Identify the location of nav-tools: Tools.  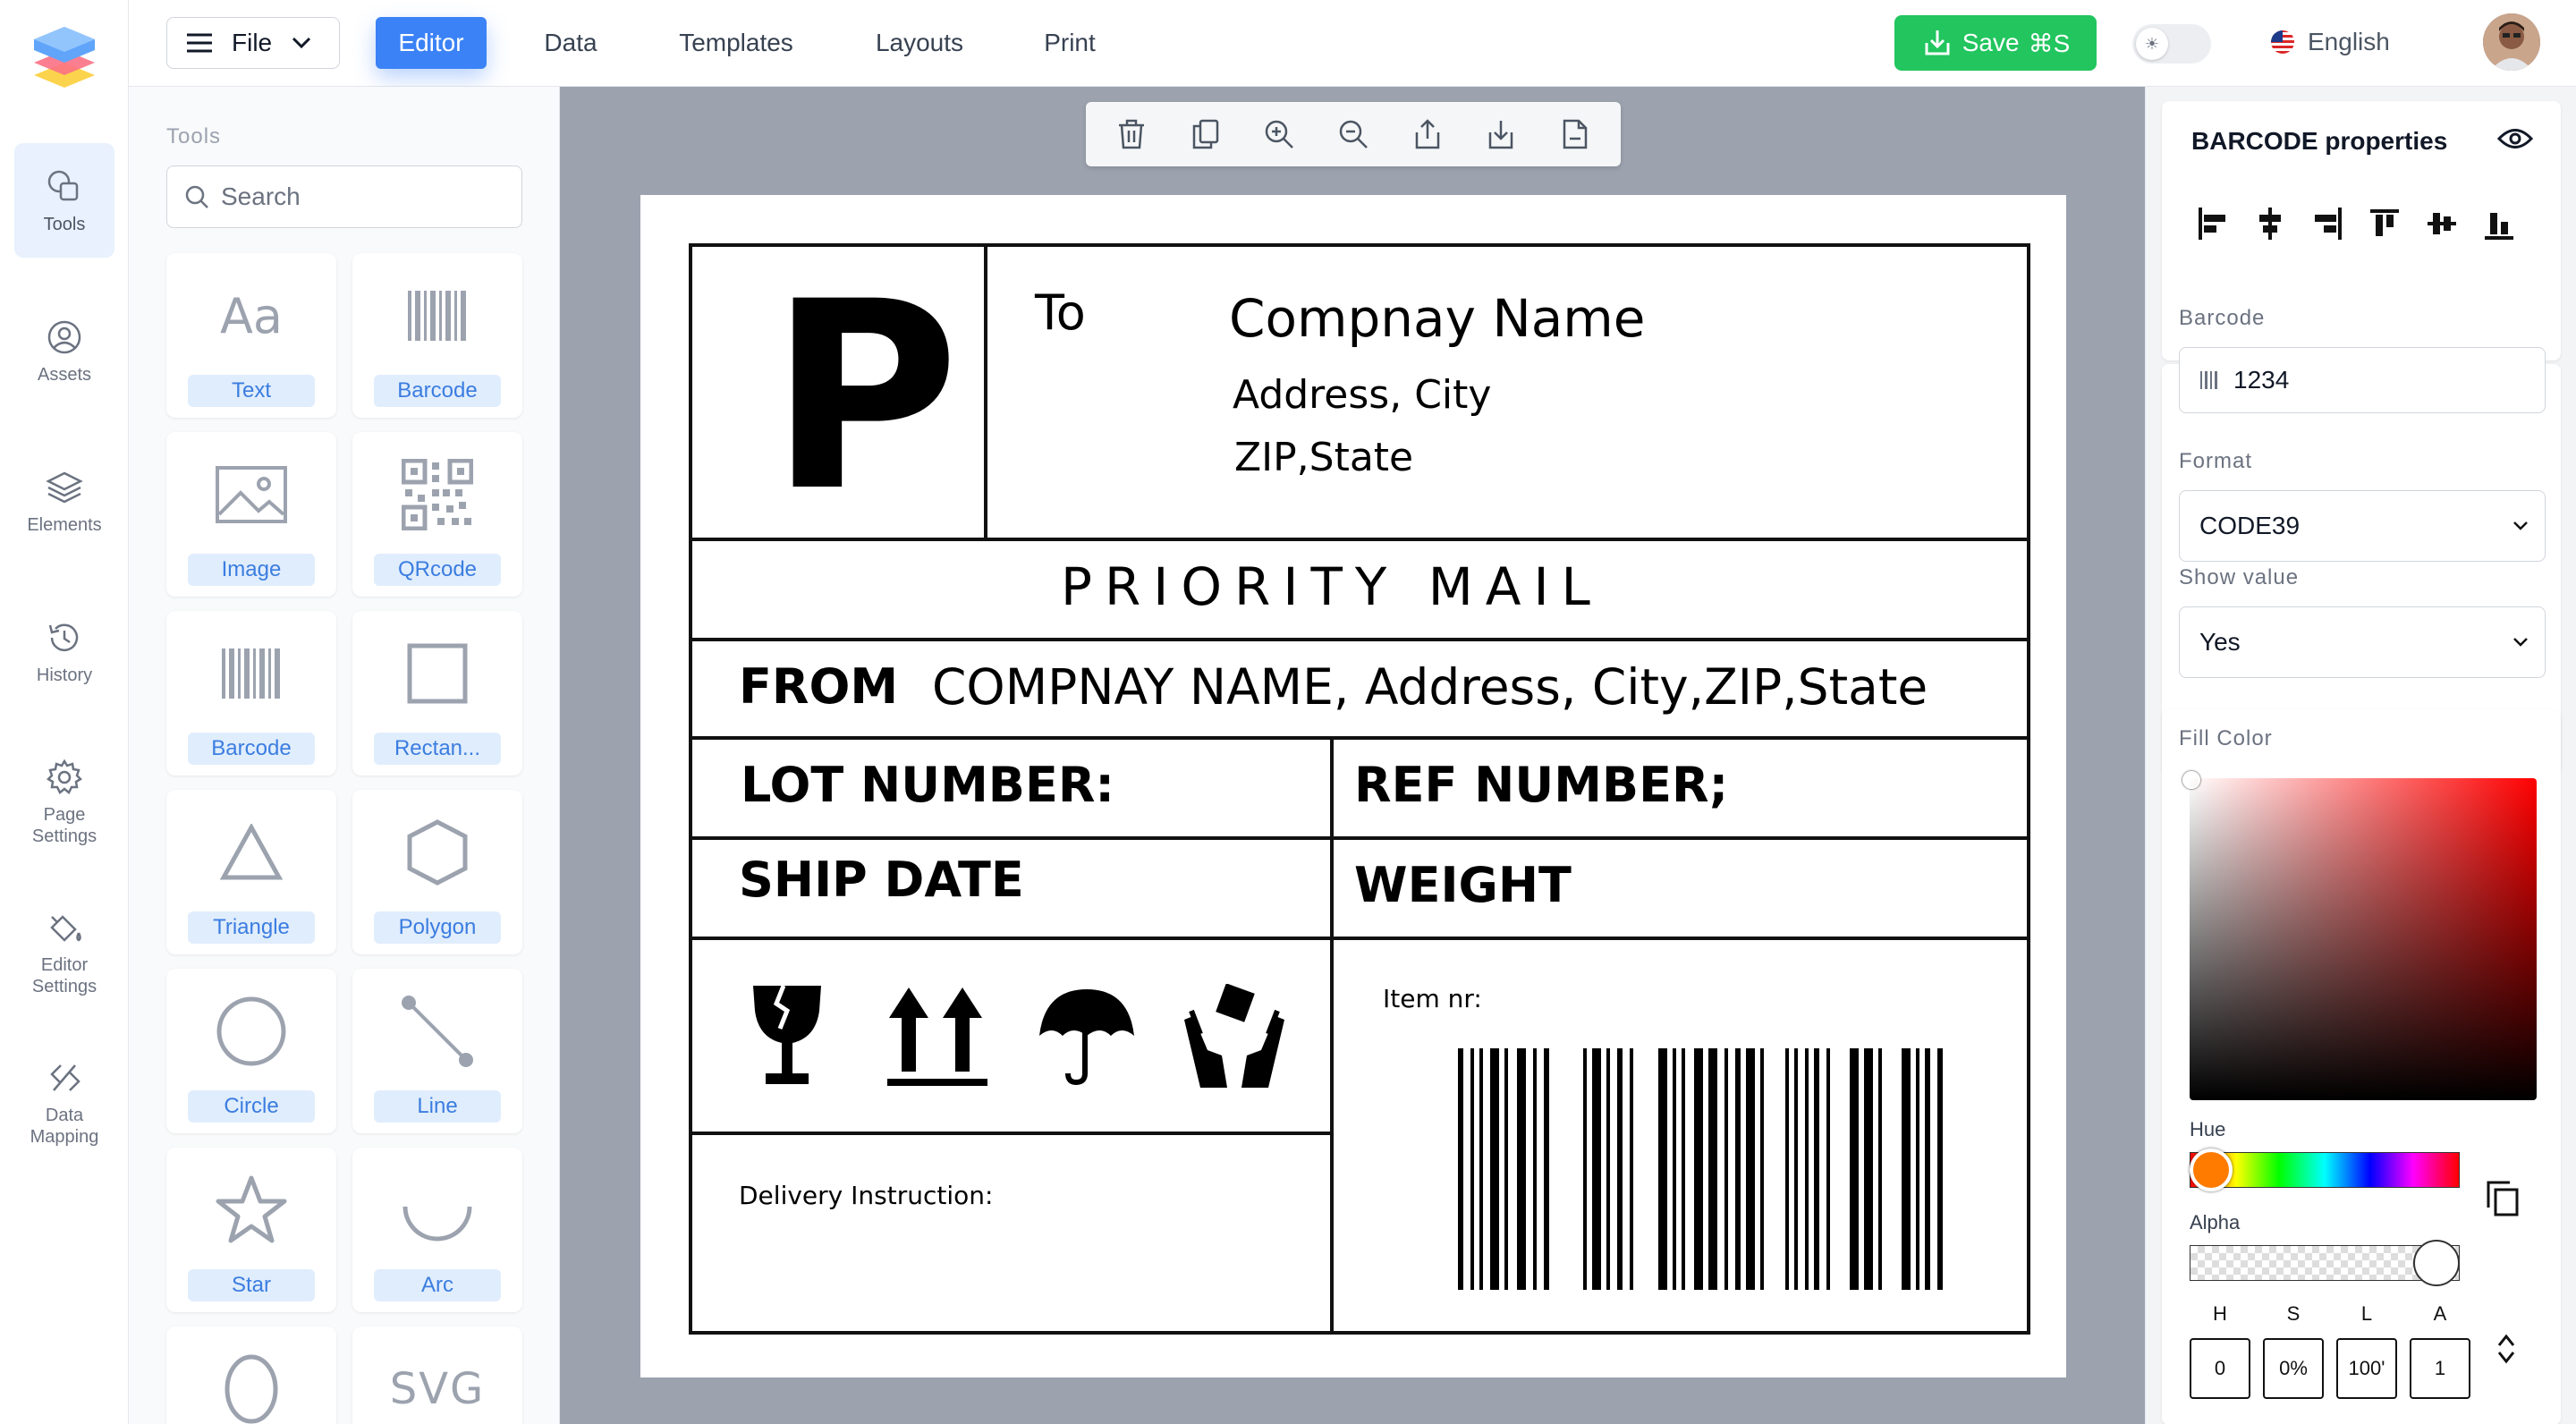
(64, 200).